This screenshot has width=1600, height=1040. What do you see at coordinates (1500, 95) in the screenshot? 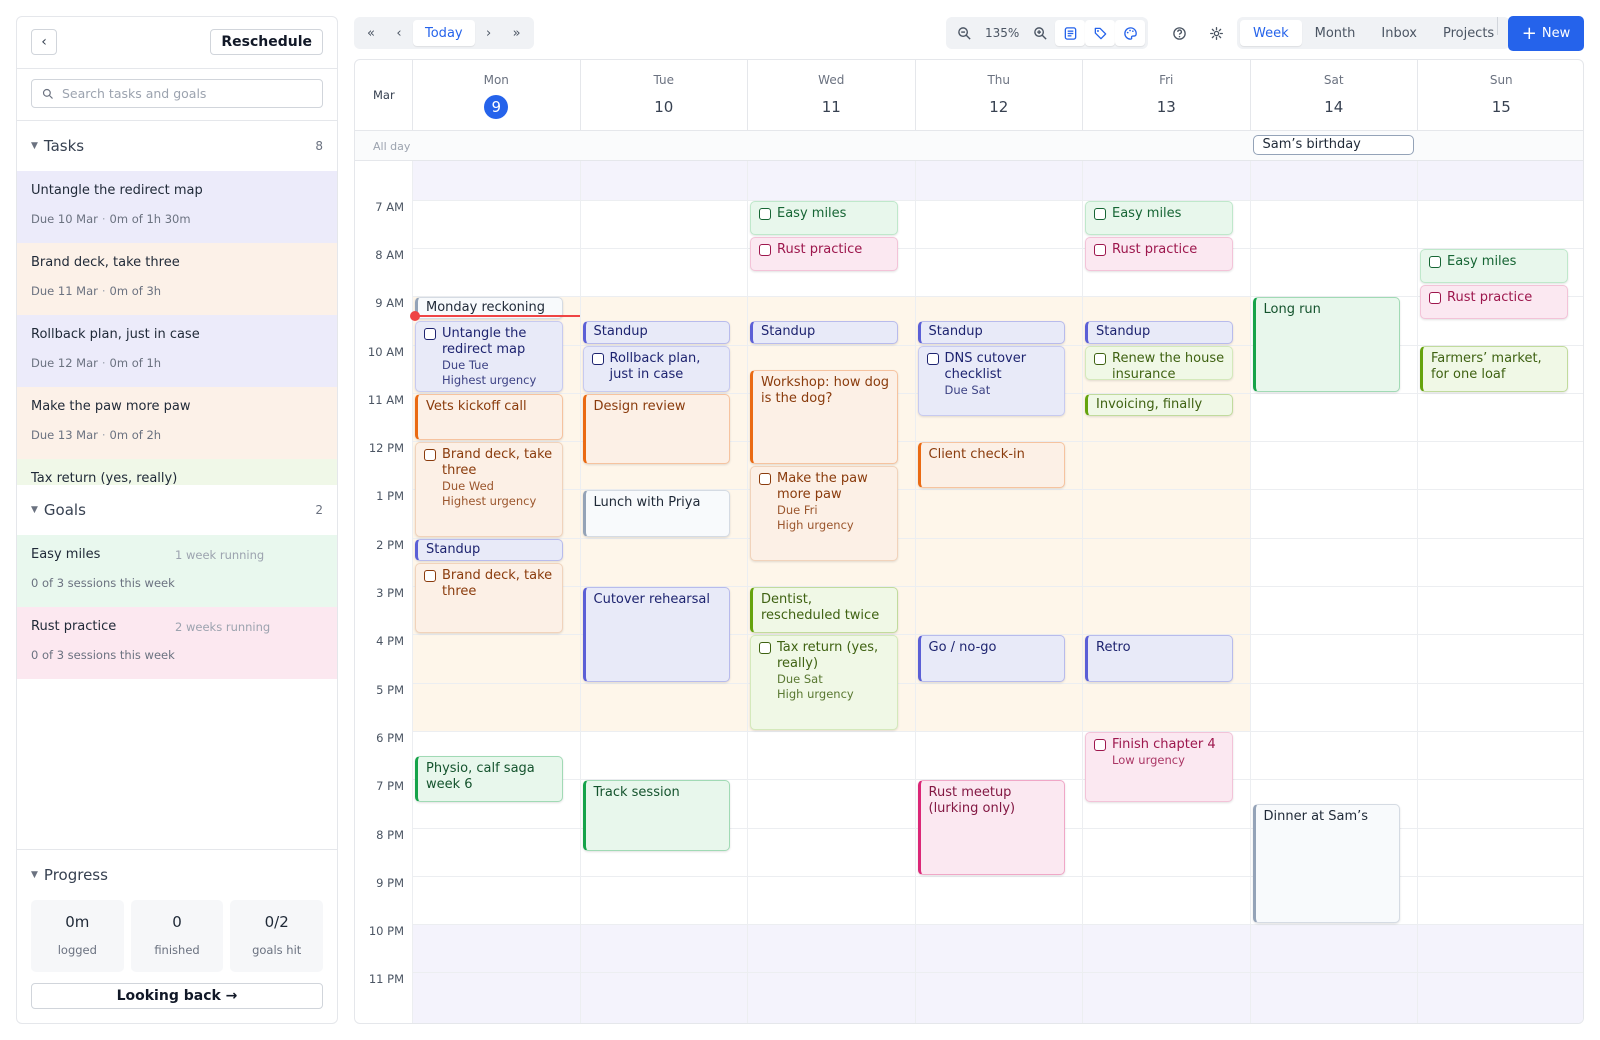
I see `day-header-sun: Sun 15` at bounding box center [1500, 95].